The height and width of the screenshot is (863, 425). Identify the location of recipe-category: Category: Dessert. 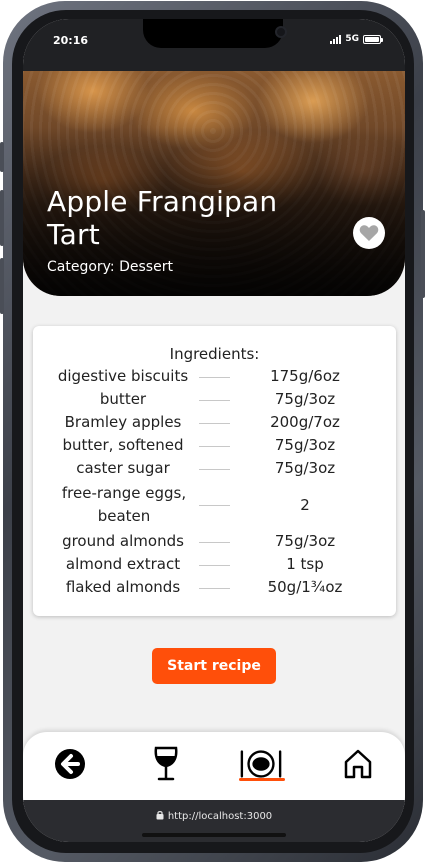
(110, 267).